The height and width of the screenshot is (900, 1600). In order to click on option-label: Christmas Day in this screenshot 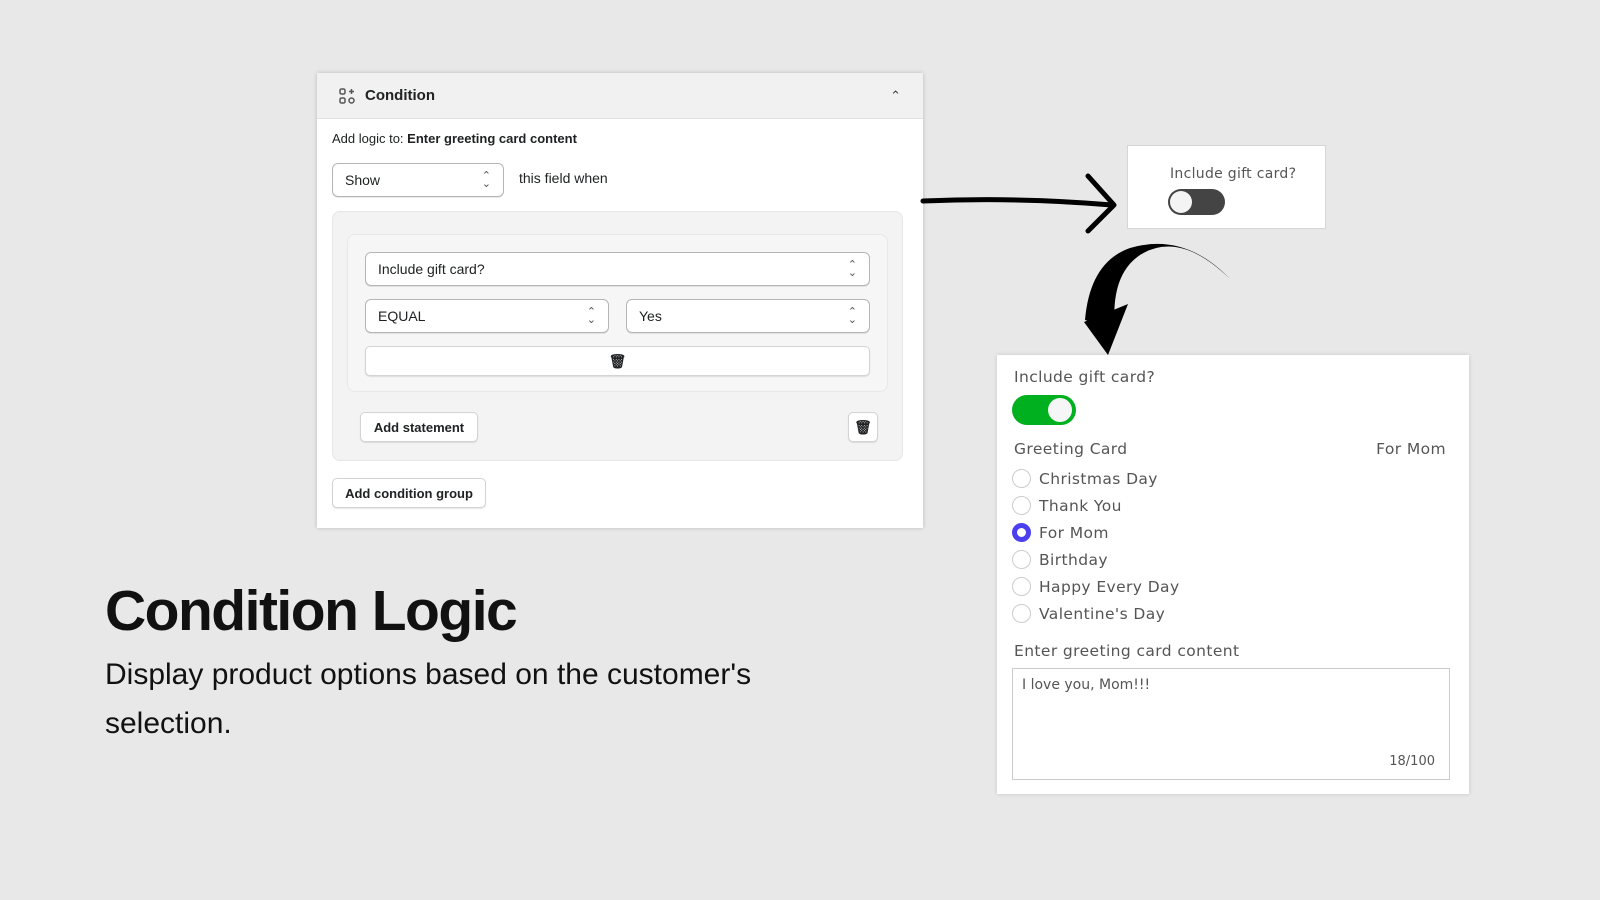, I will do `click(1098, 478)`.